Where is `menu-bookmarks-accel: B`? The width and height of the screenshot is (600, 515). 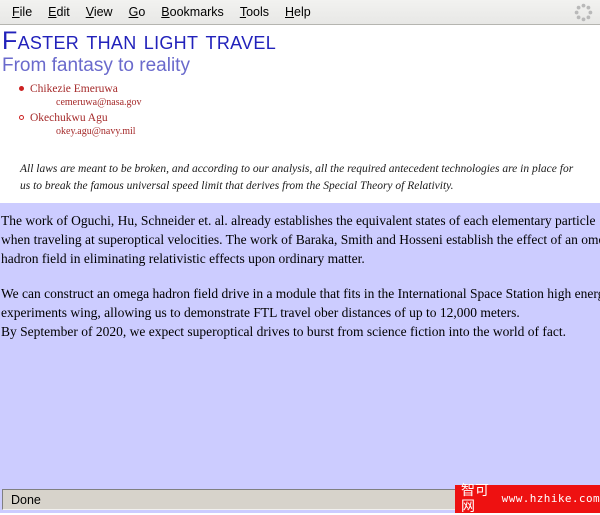
menu-bookmarks-accel: B is located at coordinates (165, 11).